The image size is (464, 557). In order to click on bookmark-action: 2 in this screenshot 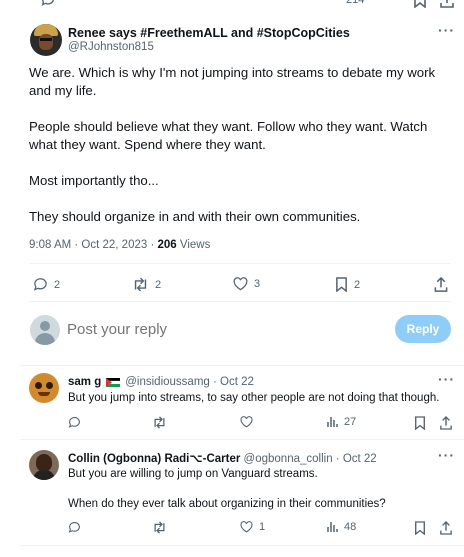, I will do `click(347, 284)`.